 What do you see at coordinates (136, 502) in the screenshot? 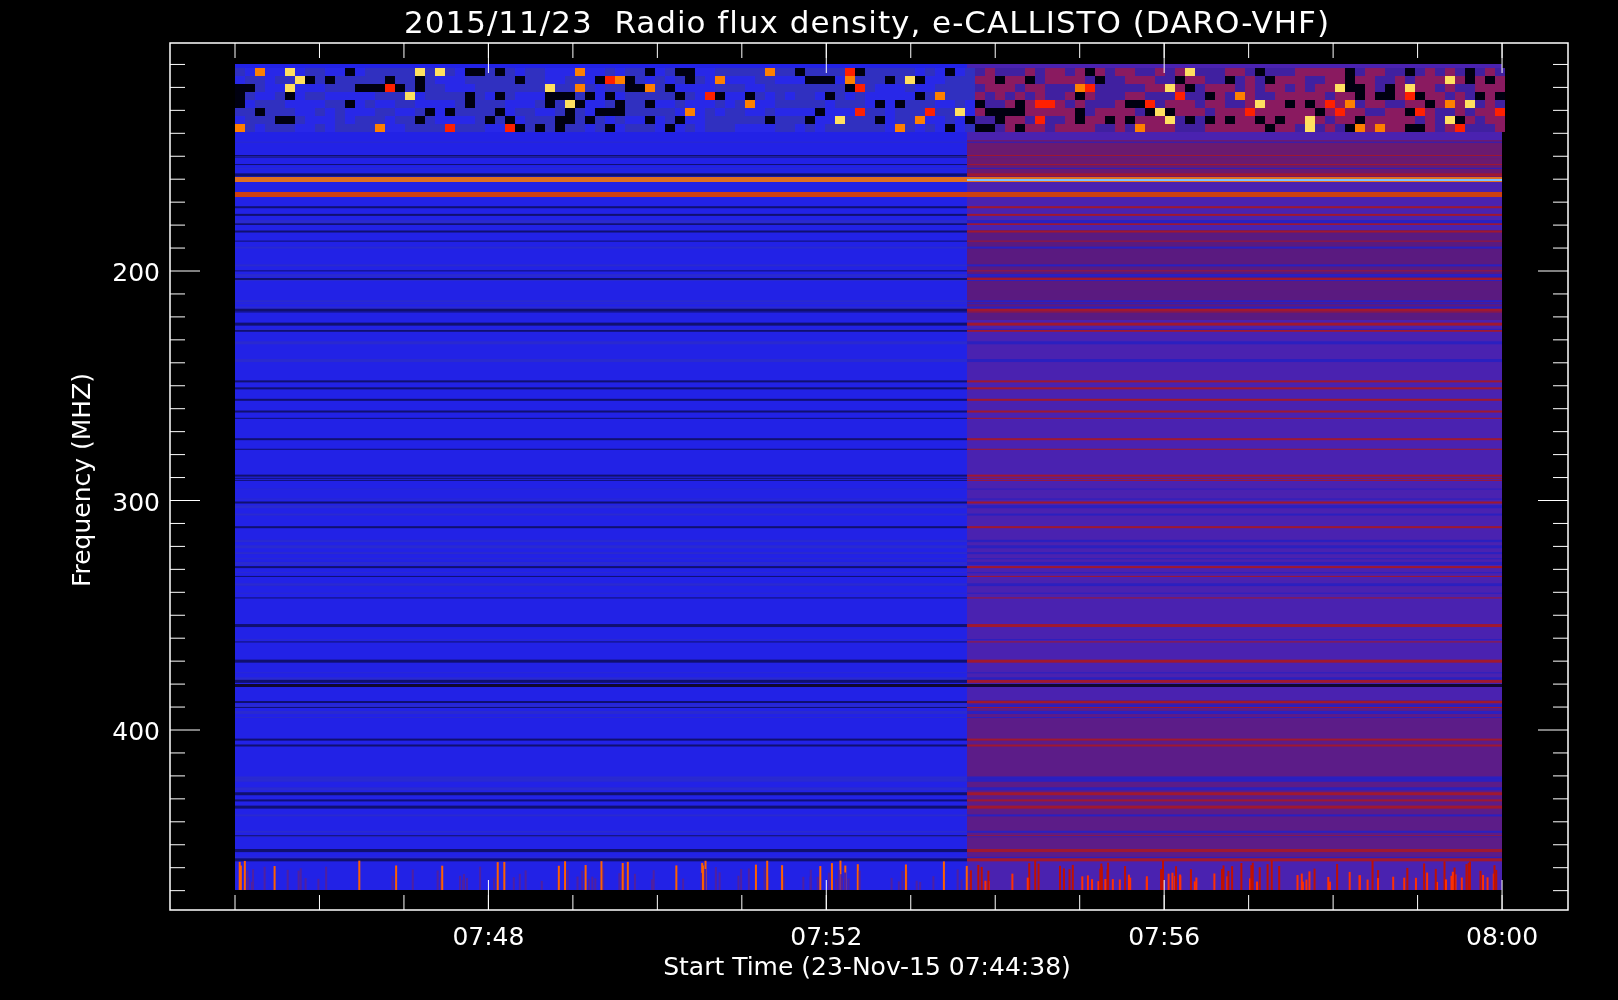
I see `tick-label: 300` at bounding box center [136, 502].